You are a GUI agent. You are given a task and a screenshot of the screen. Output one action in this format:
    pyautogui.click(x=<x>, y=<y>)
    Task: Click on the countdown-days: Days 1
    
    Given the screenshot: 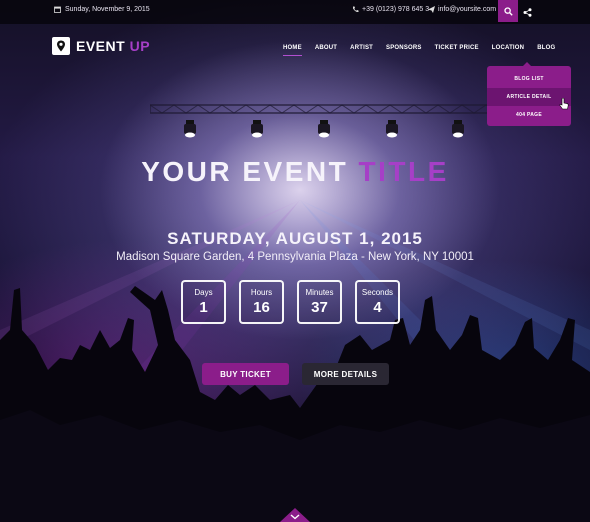 What is the action you would take?
    pyautogui.click(x=203, y=302)
    